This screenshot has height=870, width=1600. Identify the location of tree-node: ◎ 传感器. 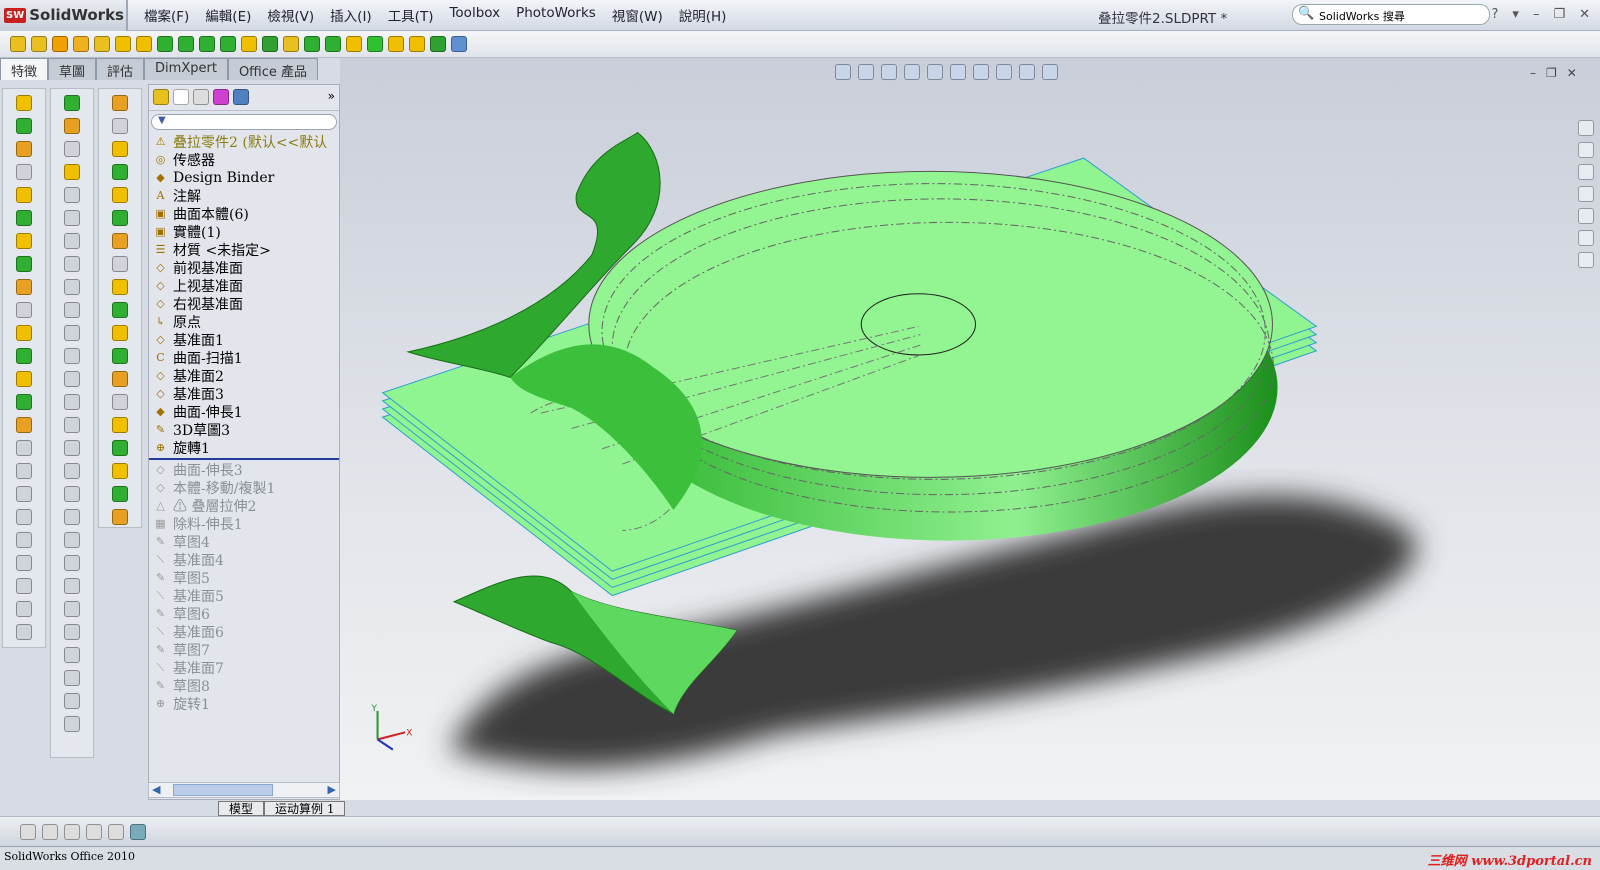
(244, 160).